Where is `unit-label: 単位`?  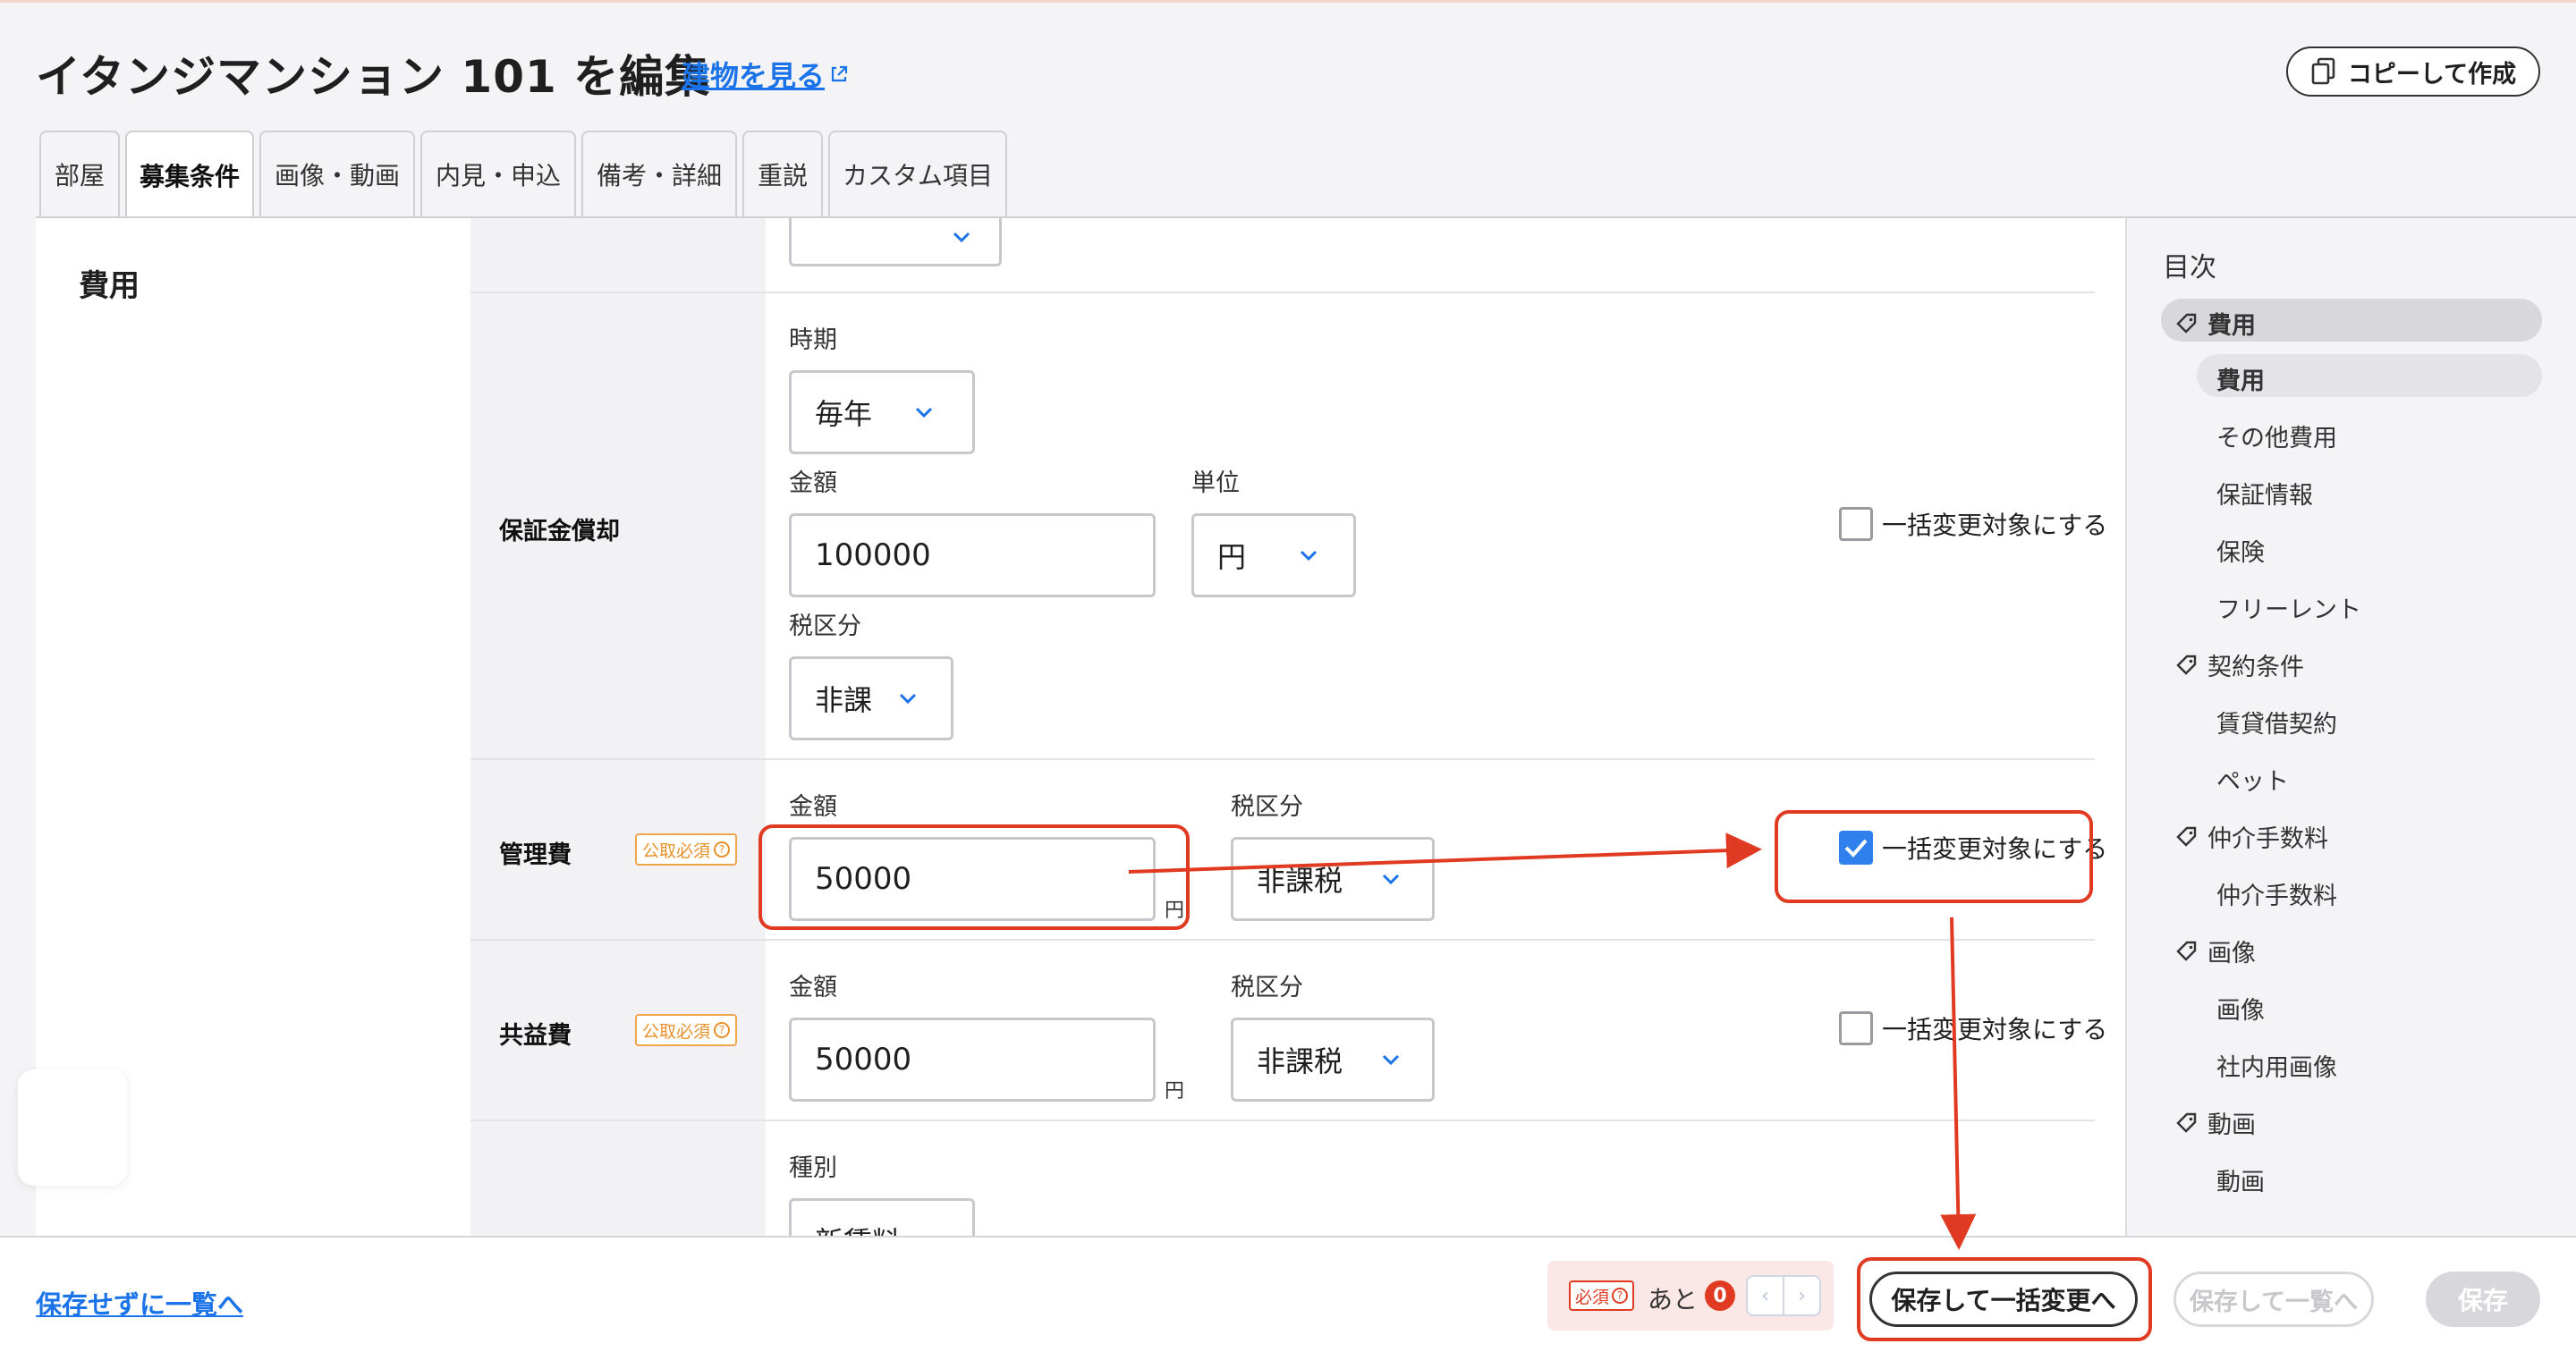 unit-label: 単位 is located at coordinates (1215, 483).